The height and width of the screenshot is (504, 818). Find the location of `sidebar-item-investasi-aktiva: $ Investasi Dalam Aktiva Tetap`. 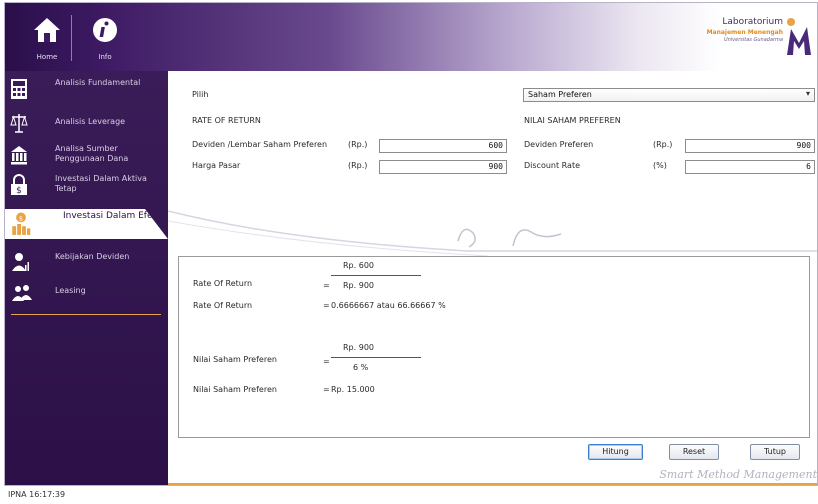

sidebar-item-investasi-aktiva: $ Investasi Dalam Aktiva Tetap is located at coordinates (86, 186).